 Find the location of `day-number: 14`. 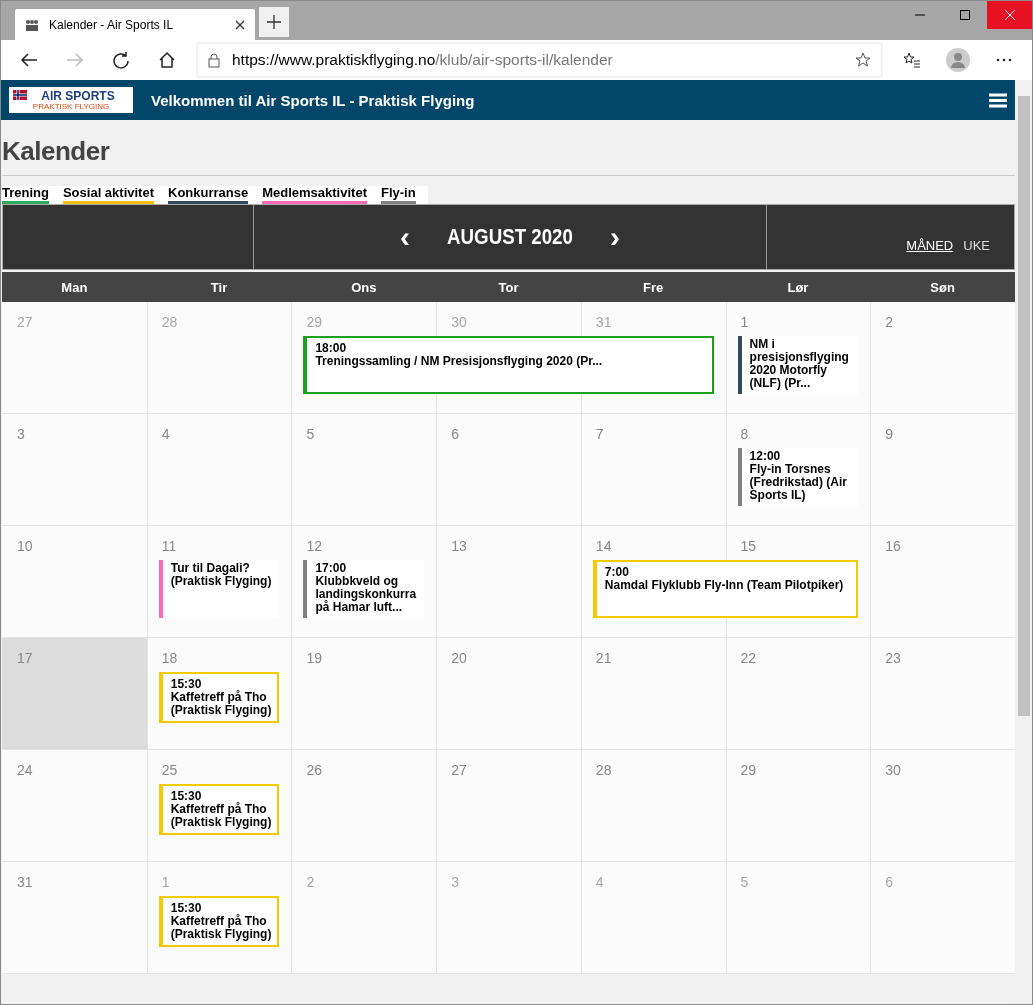

day-number: 14 is located at coordinates (603, 546).